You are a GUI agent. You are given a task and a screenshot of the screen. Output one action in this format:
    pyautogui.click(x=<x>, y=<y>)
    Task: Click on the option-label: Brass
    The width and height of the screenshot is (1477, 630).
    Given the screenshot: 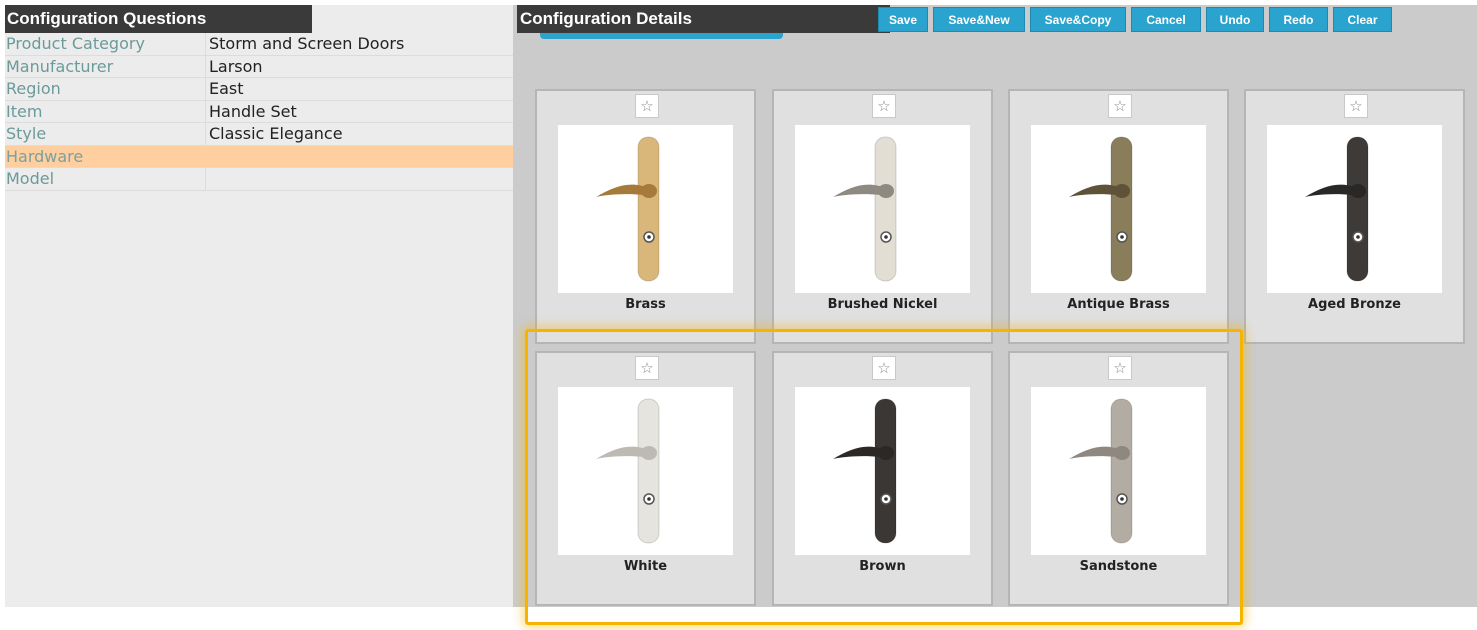 What is the action you would take?
    pyautogui.click(x=645, y=304)
    